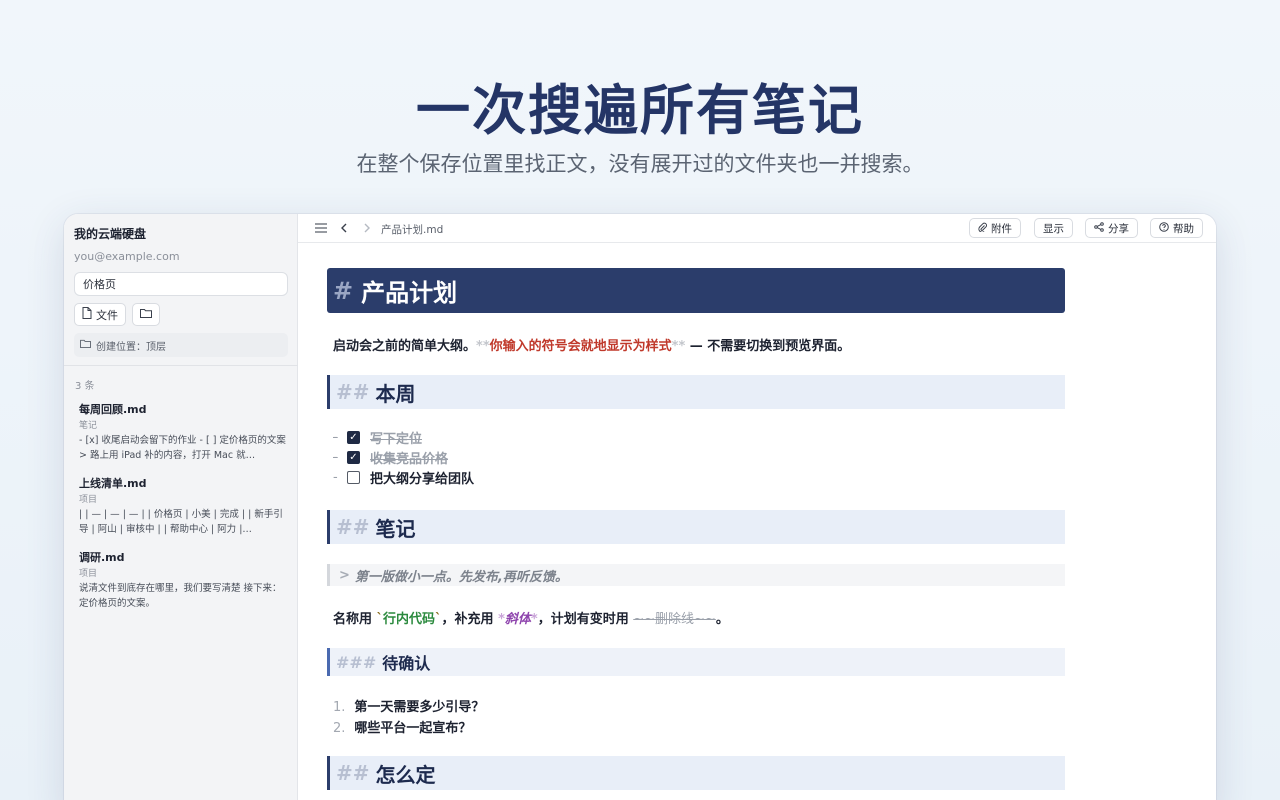 The height and width of the screenshot is (800, 1280). What do you see at coordinates (344, 228) in the screenshot?
I see `back-icon` at bounding box center [344, 228].